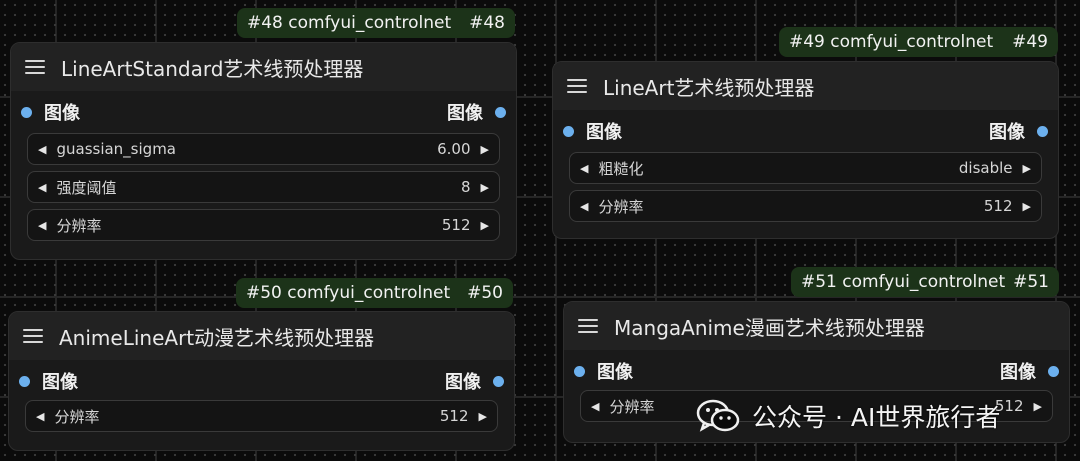  Describe the element at coordinates (465, 187) in the screenshot. I see `widget-value: 8` at that location.